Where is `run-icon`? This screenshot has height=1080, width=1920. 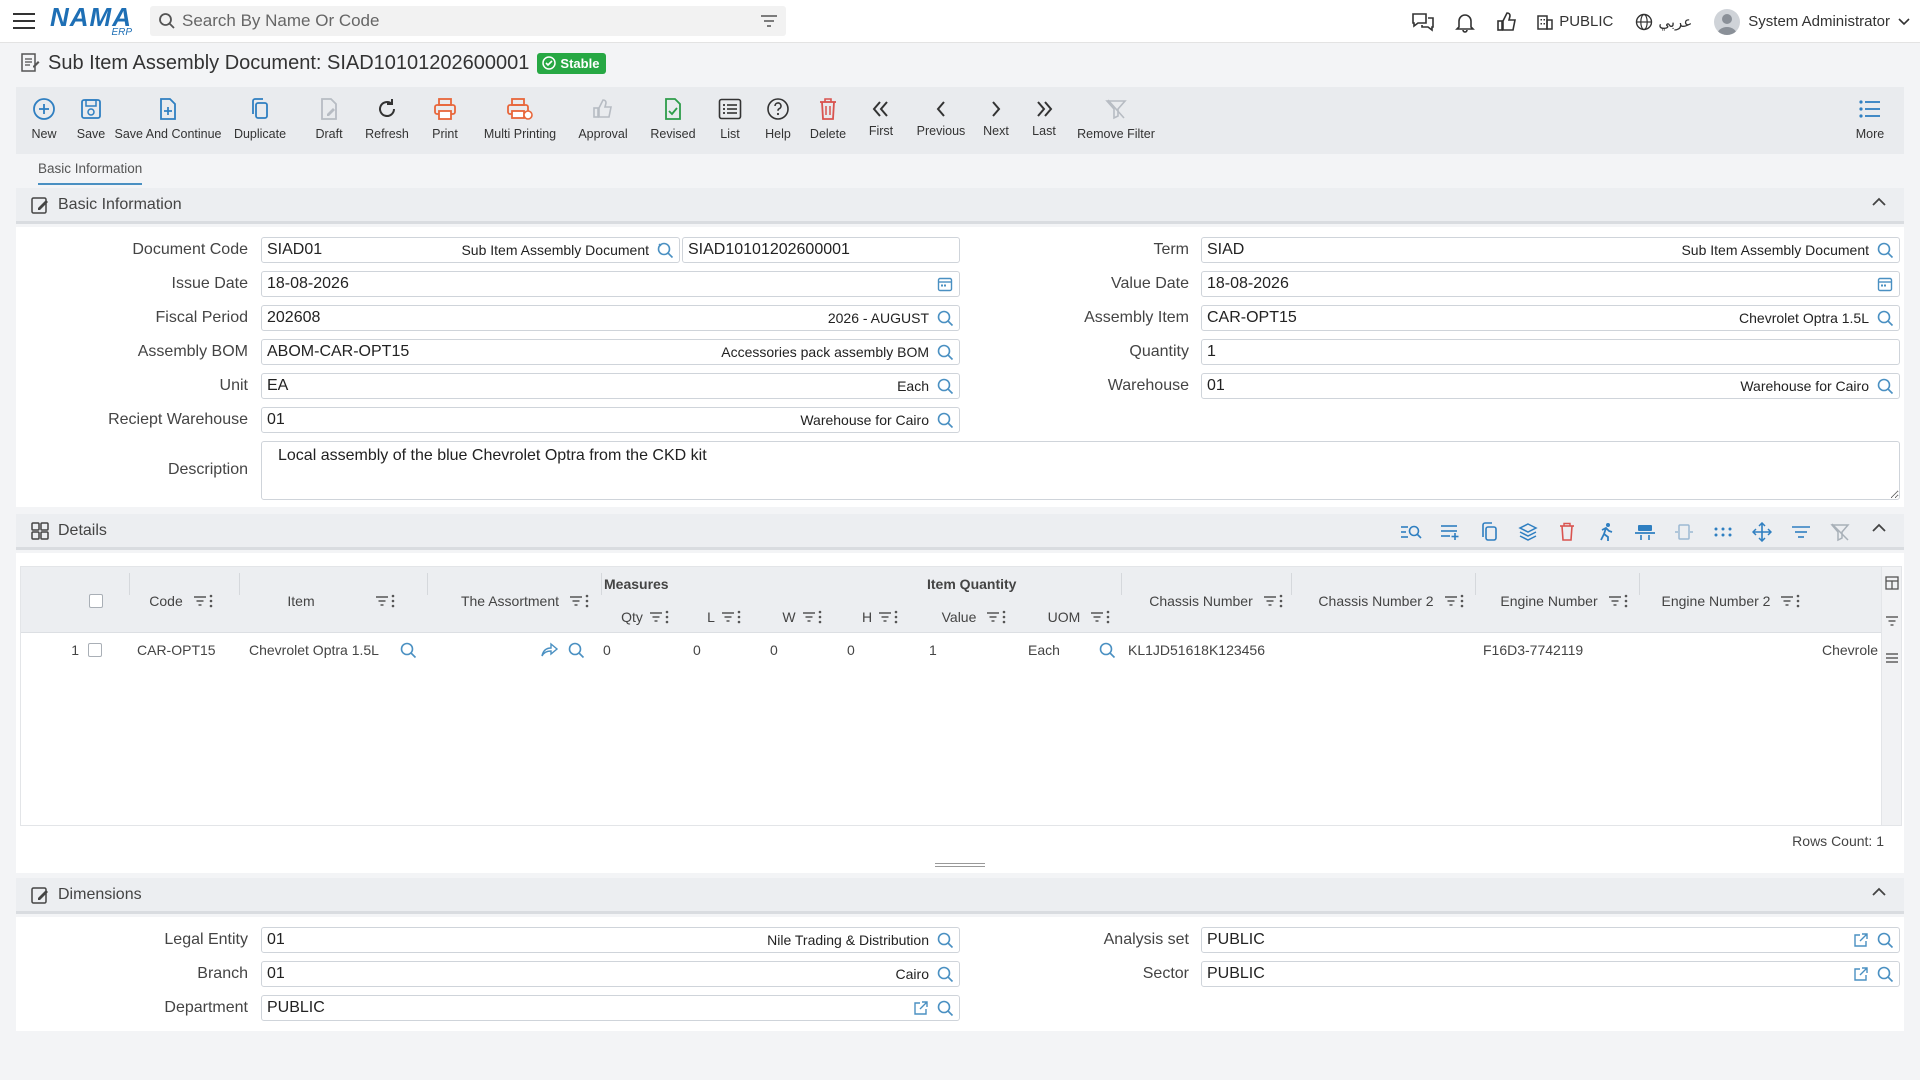
run-icon is located at coordinates (1606, 532).